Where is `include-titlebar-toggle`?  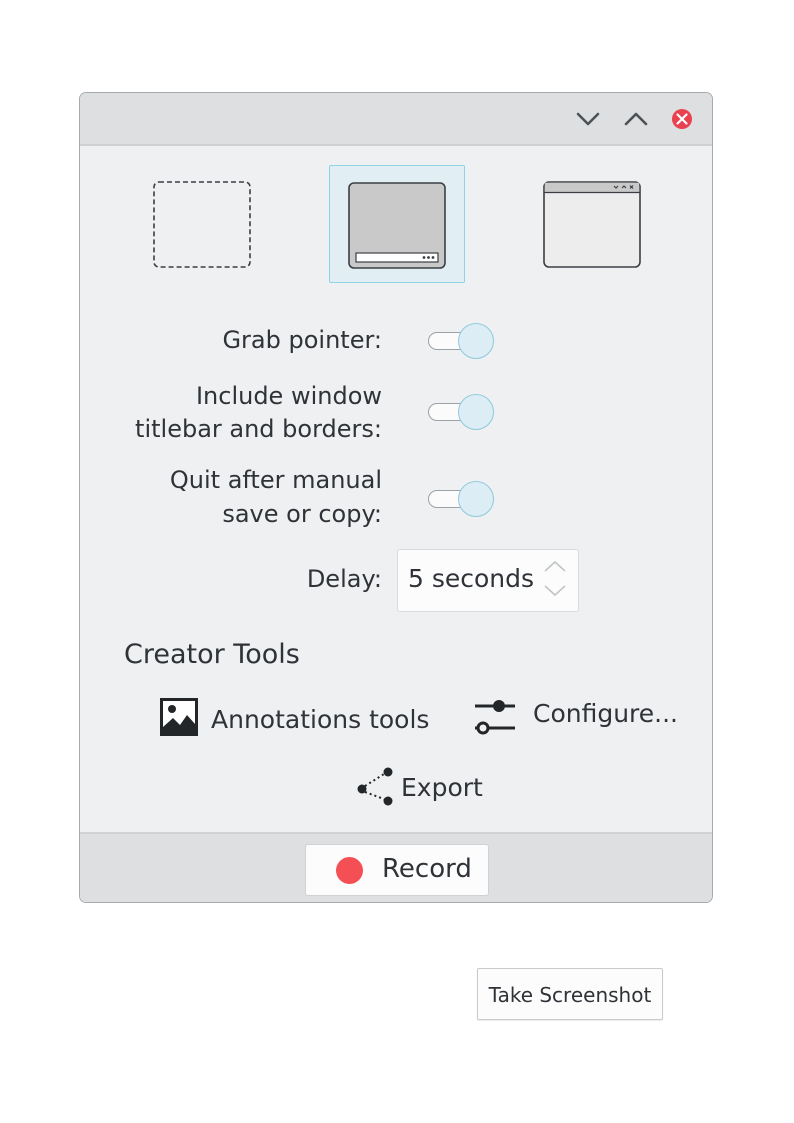 include-titlebar-toggle is located at coordinates (462, 412).